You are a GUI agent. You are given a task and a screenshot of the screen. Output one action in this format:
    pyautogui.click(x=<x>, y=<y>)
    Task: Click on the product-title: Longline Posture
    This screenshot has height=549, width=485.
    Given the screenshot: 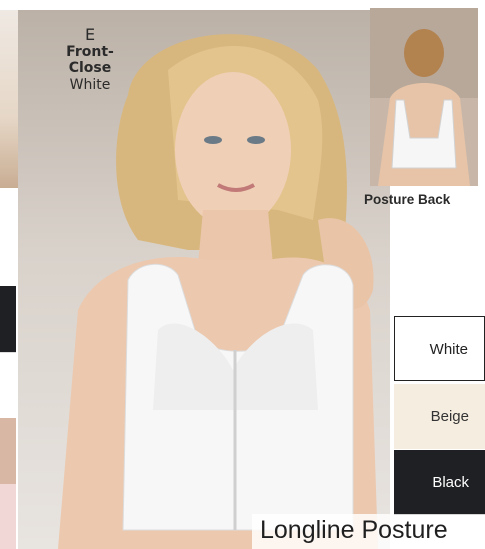 What is the action you would take?
    pyautogui.click(x=354, y=530)
    